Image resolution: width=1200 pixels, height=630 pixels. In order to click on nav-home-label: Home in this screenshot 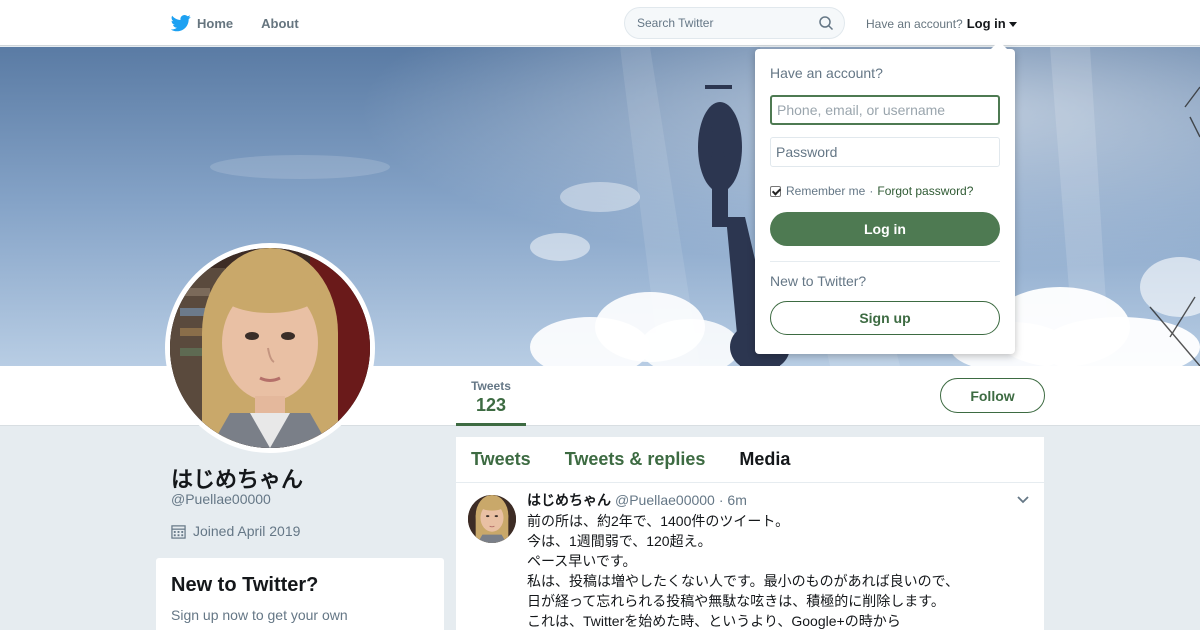, I will do `click(215, 23)`.